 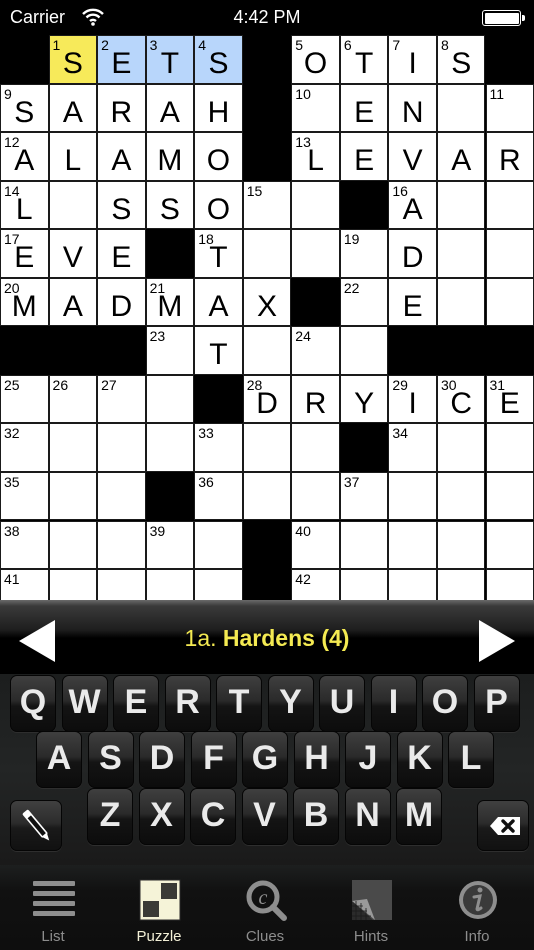 I want to click on key-m: M, so click(x=419, y=816).